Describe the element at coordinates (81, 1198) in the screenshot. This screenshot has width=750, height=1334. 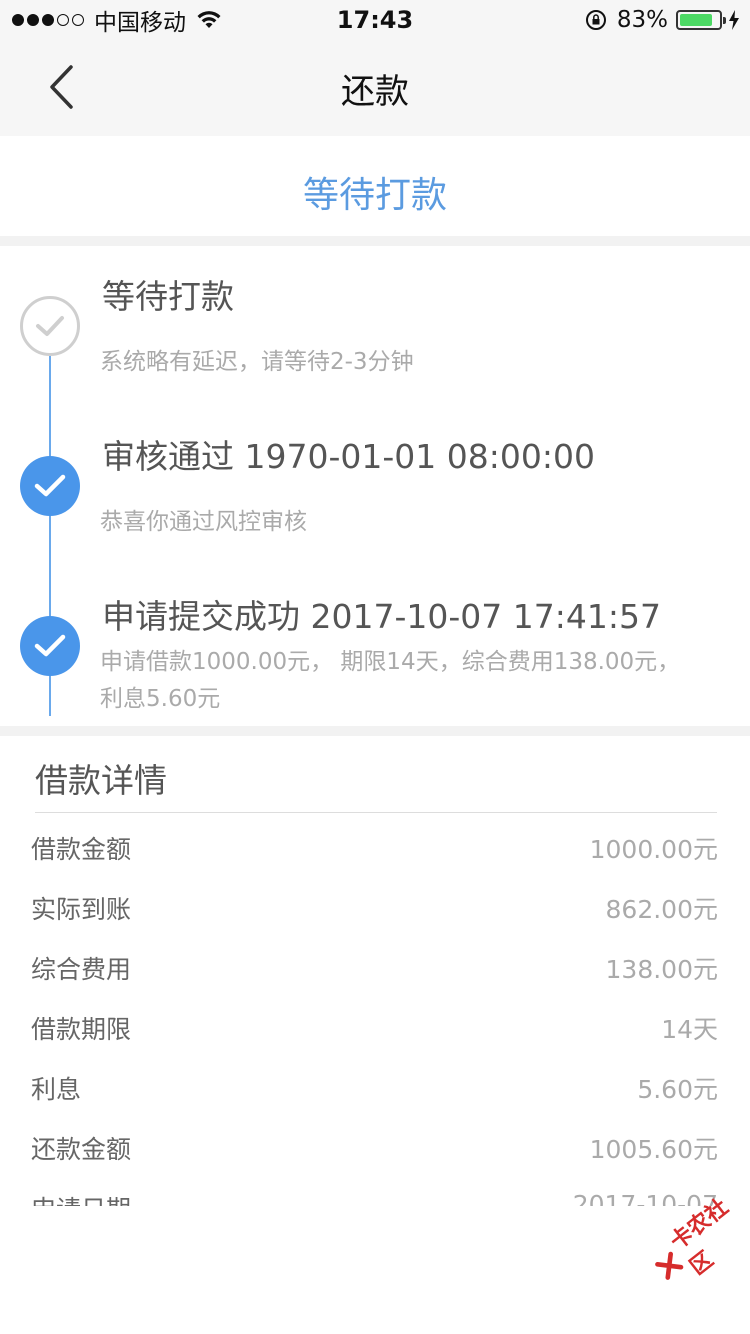
I see `detail-label: 申请日期` at that location.